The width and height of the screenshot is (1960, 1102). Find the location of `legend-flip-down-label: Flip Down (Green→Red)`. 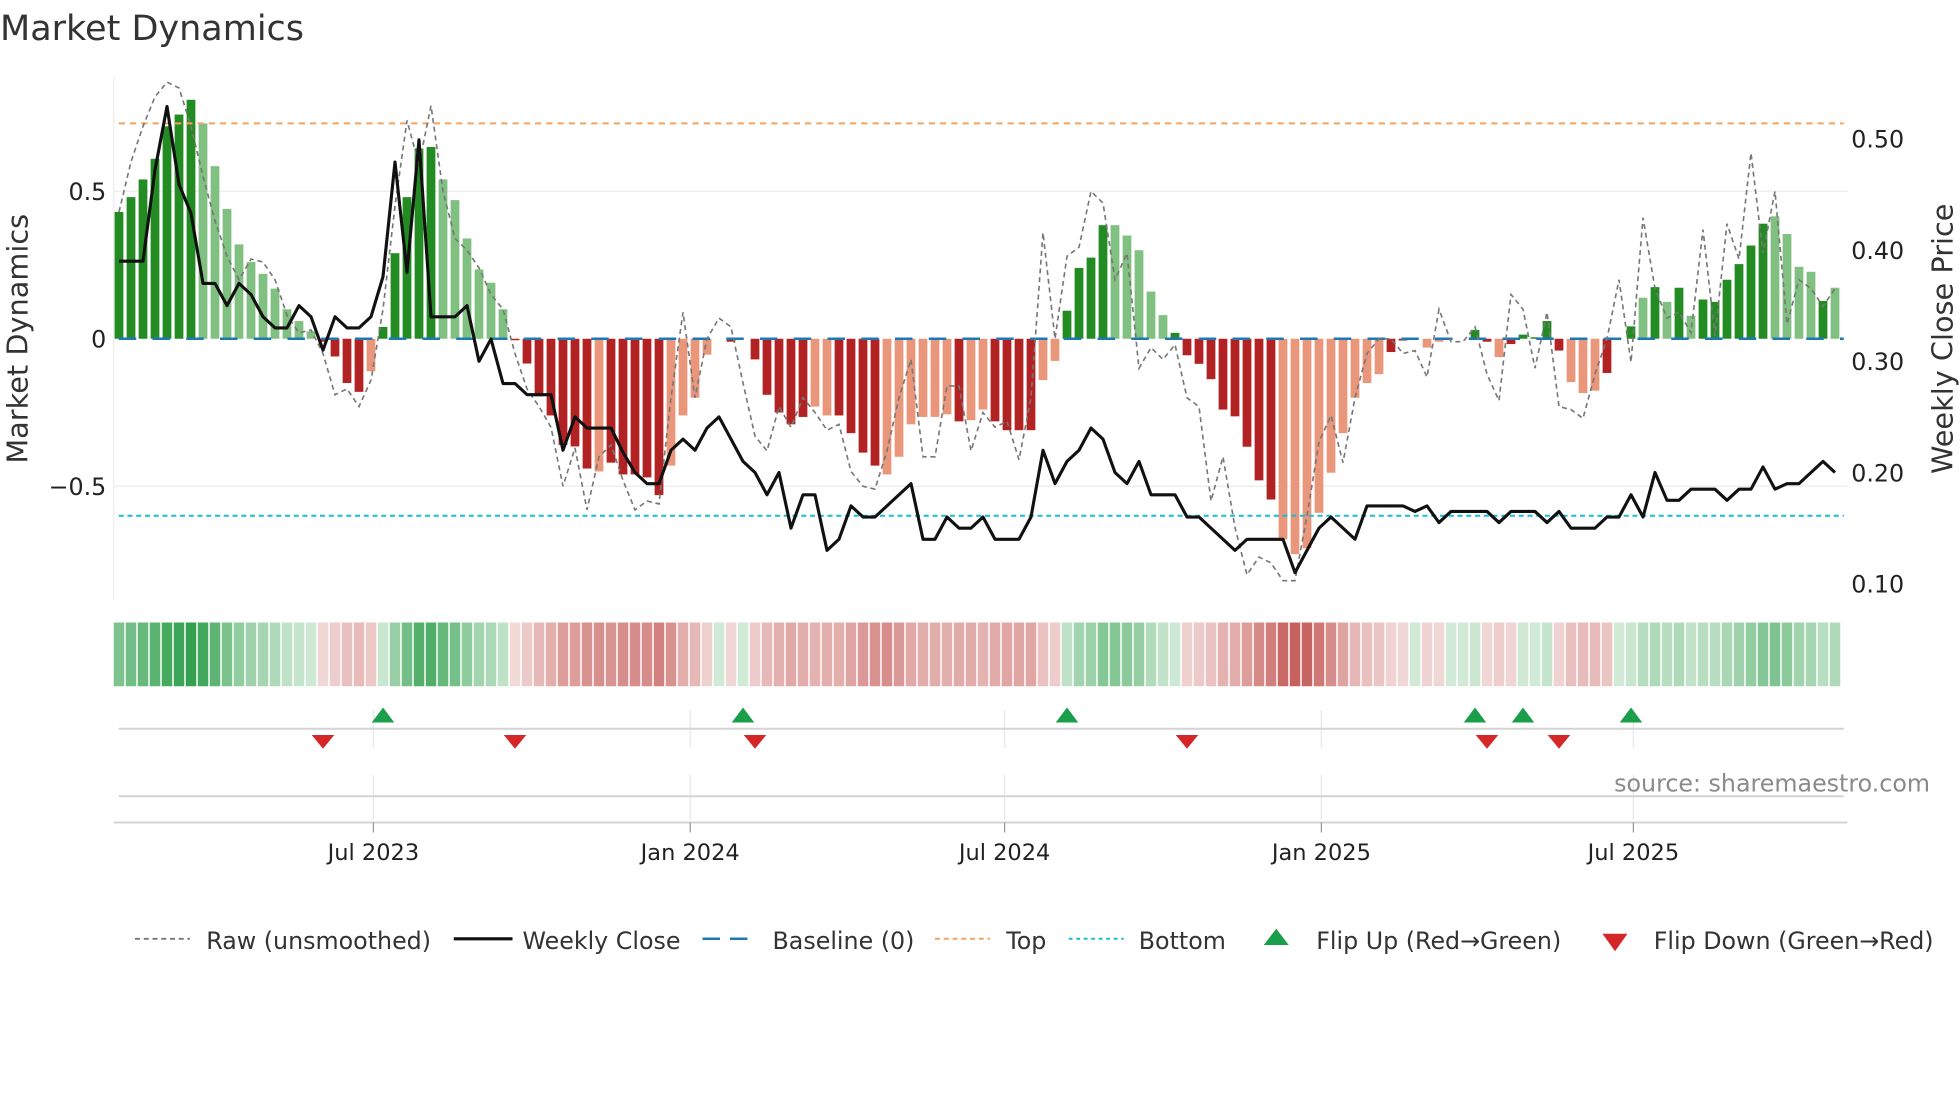

legend-flip-down-label: Flip Down (Green→Red) is located at coordinates (1794, 941).